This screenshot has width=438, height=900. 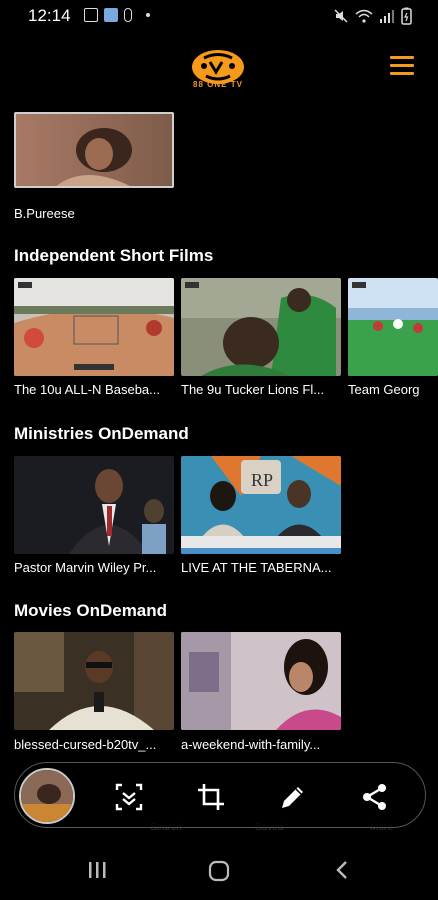 I want to click on system-status-icons, so click(x=372, y=16).